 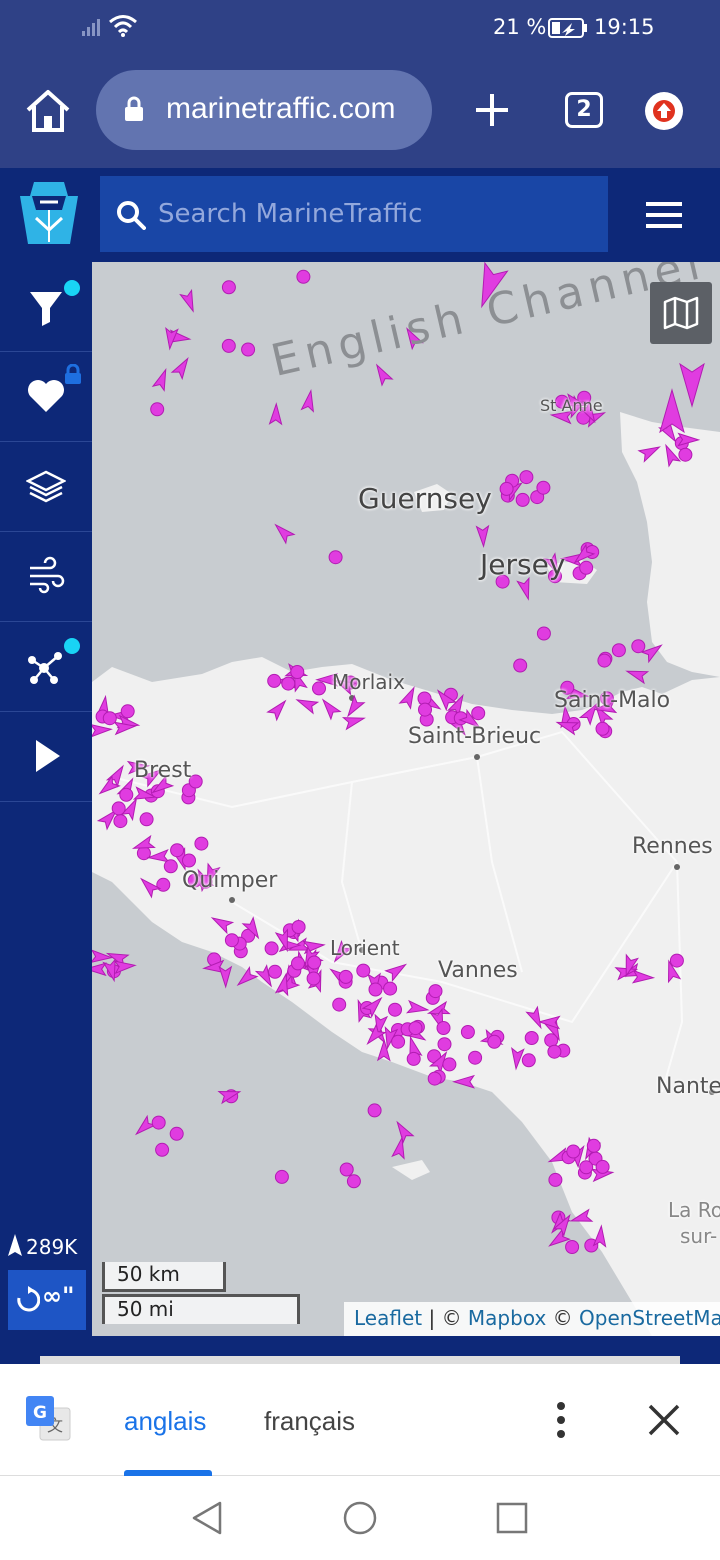 What do you see at coordinates (207, 1518) in the screenshot?
I see `back-icon` at bounding box center [207, 1518].